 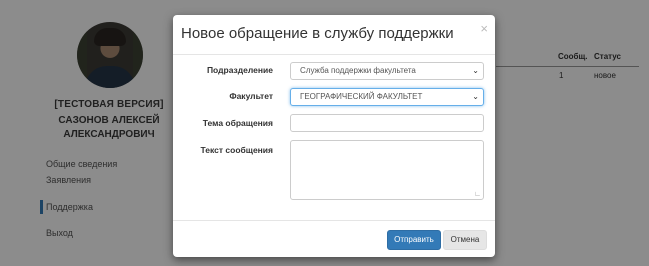 I want to click on modal-header: Новое обращение в службу поддержки ×, so click(x=334, y=35).